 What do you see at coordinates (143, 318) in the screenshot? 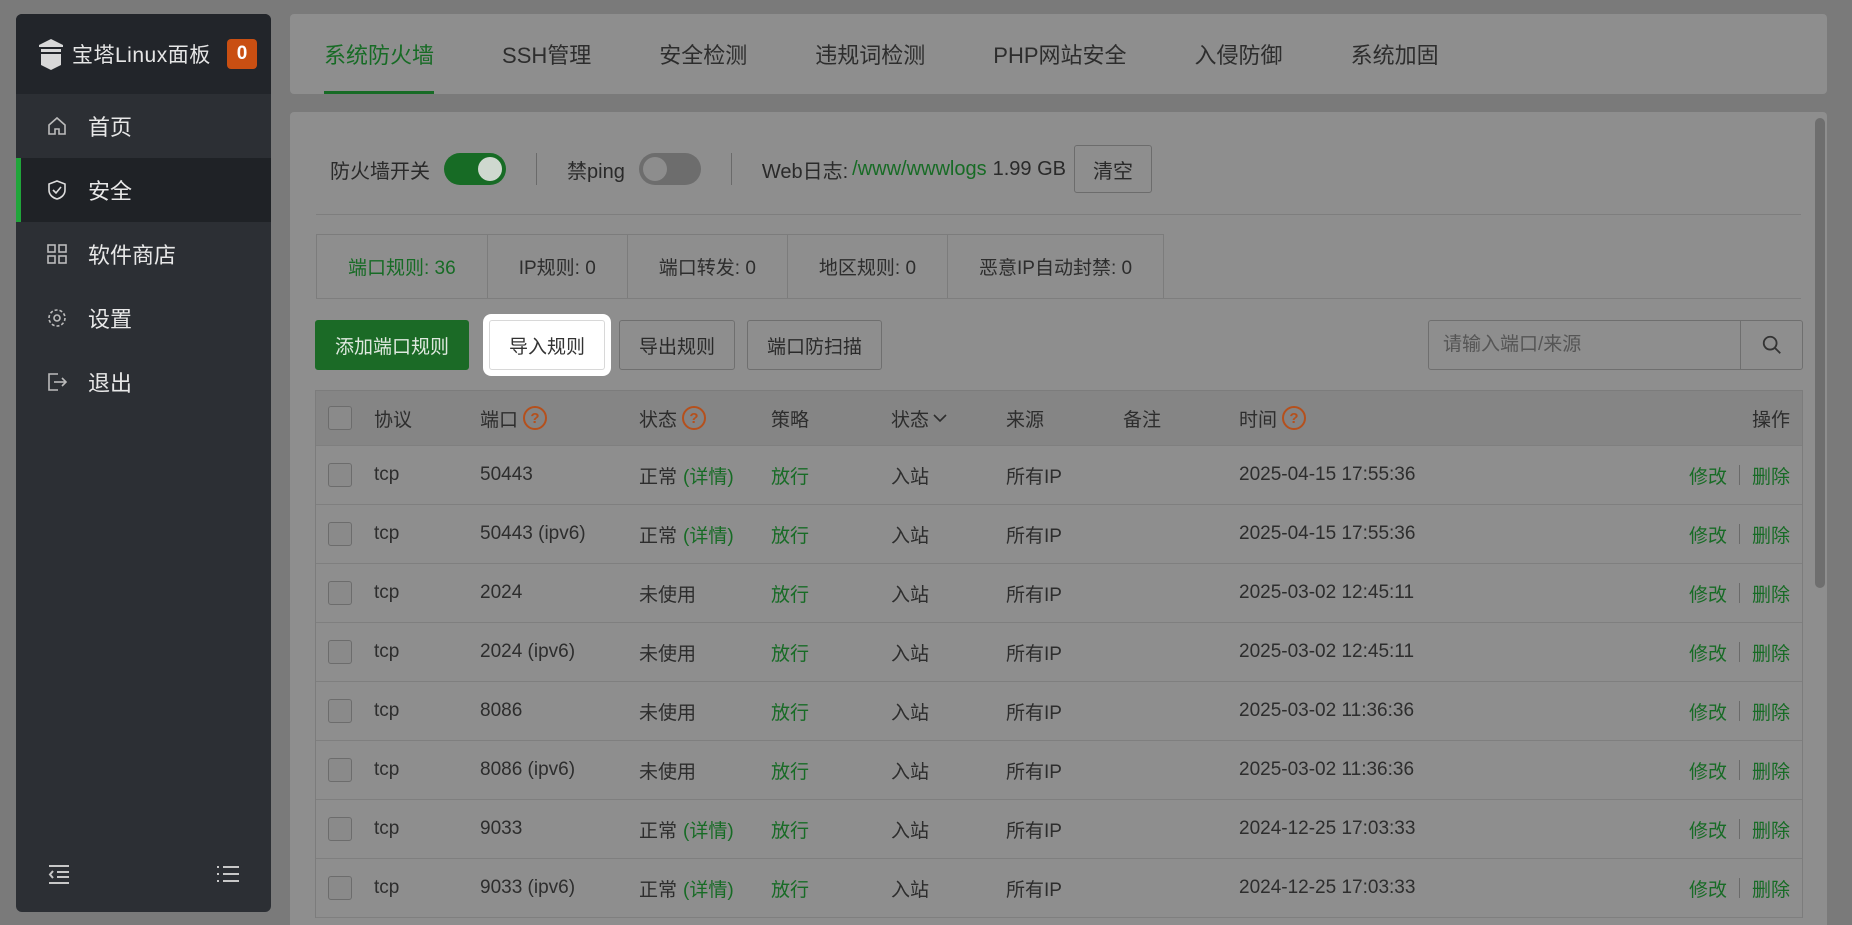
I see `sidebar-item-gear: 设置` at bounding box center [143, 318].